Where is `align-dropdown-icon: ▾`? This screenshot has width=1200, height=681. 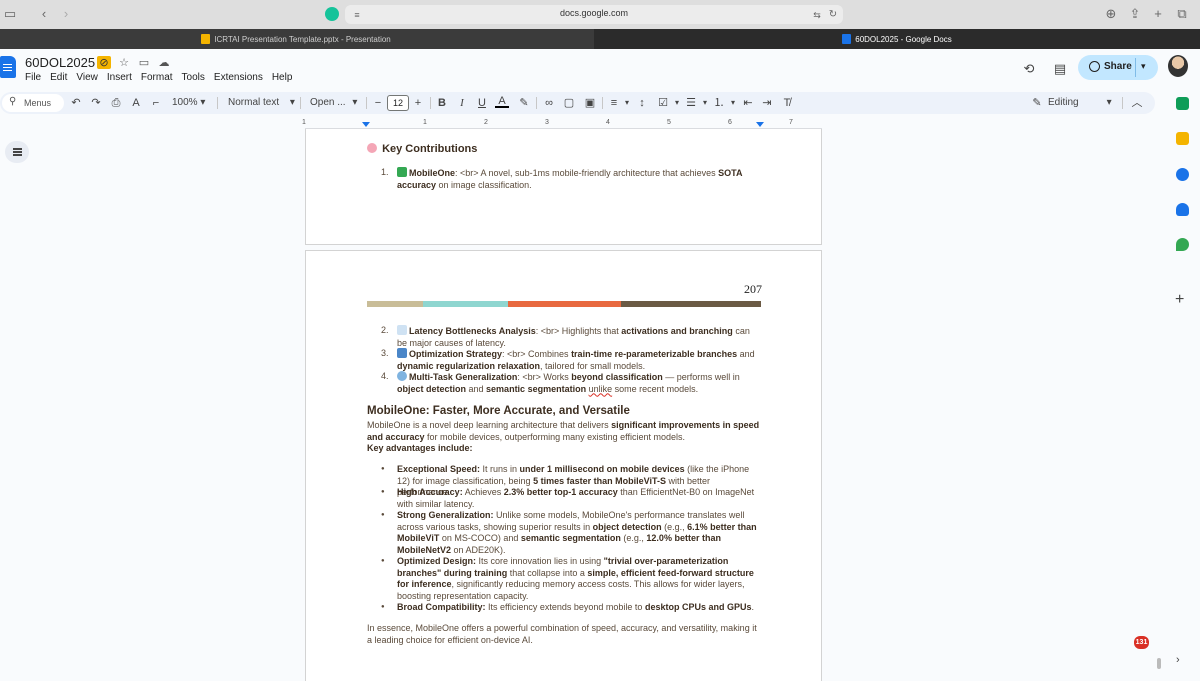
align-dropdown-icon: ▾ is located at coordinates (627, 103).